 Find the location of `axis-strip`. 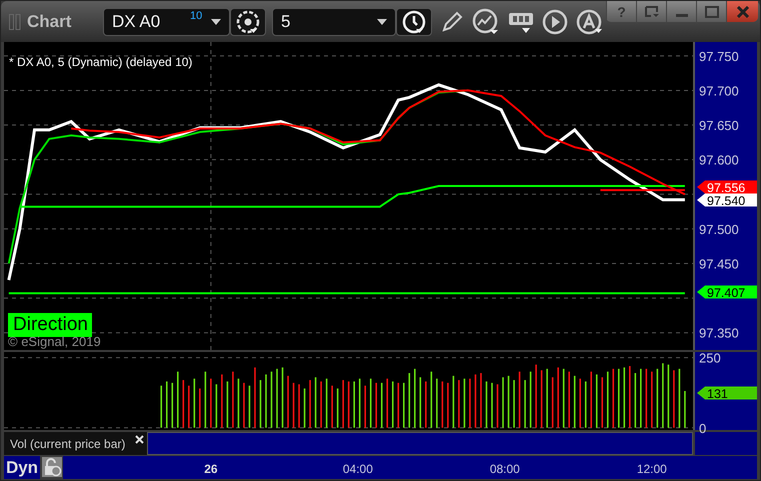

axis-strip is located at coordinates (726, 443).